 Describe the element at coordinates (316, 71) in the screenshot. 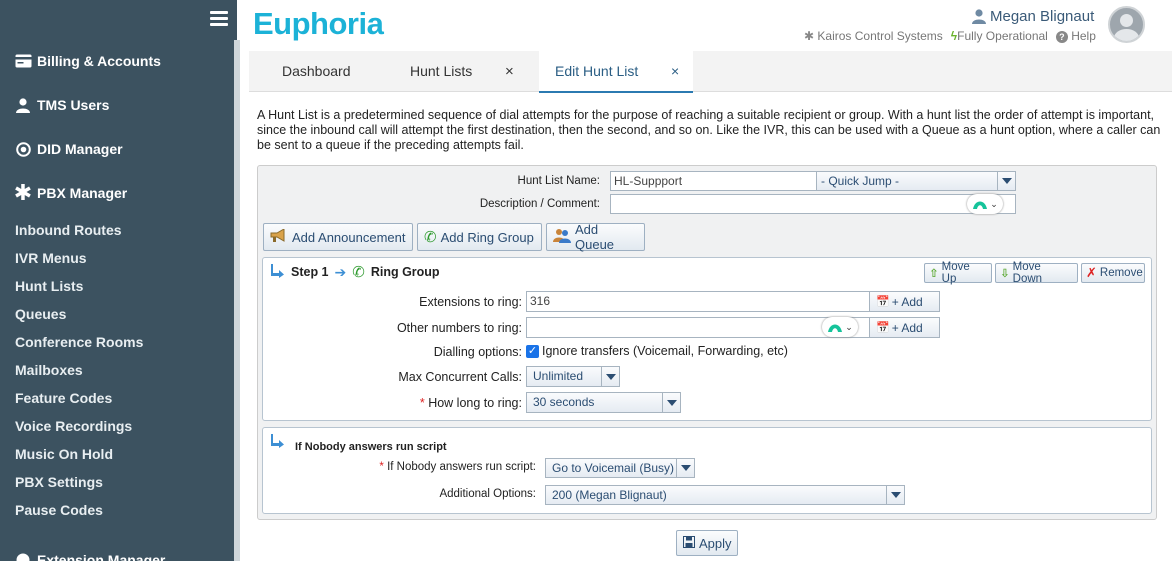

I see `tab-dashboard: Dashboard` at that location.